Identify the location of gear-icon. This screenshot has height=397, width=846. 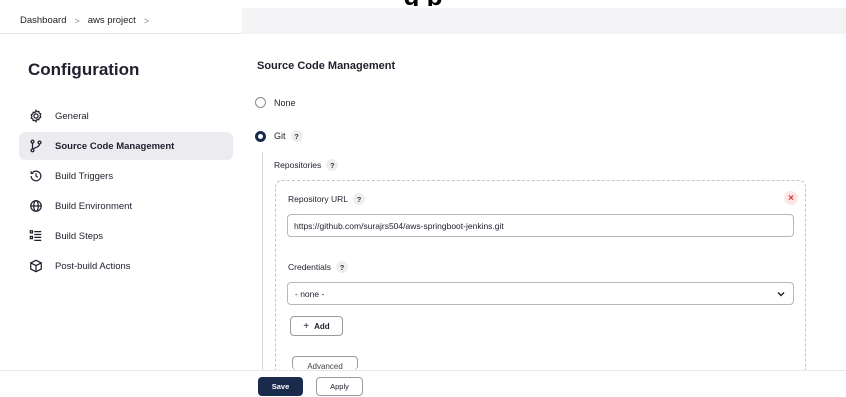
(36, 116).